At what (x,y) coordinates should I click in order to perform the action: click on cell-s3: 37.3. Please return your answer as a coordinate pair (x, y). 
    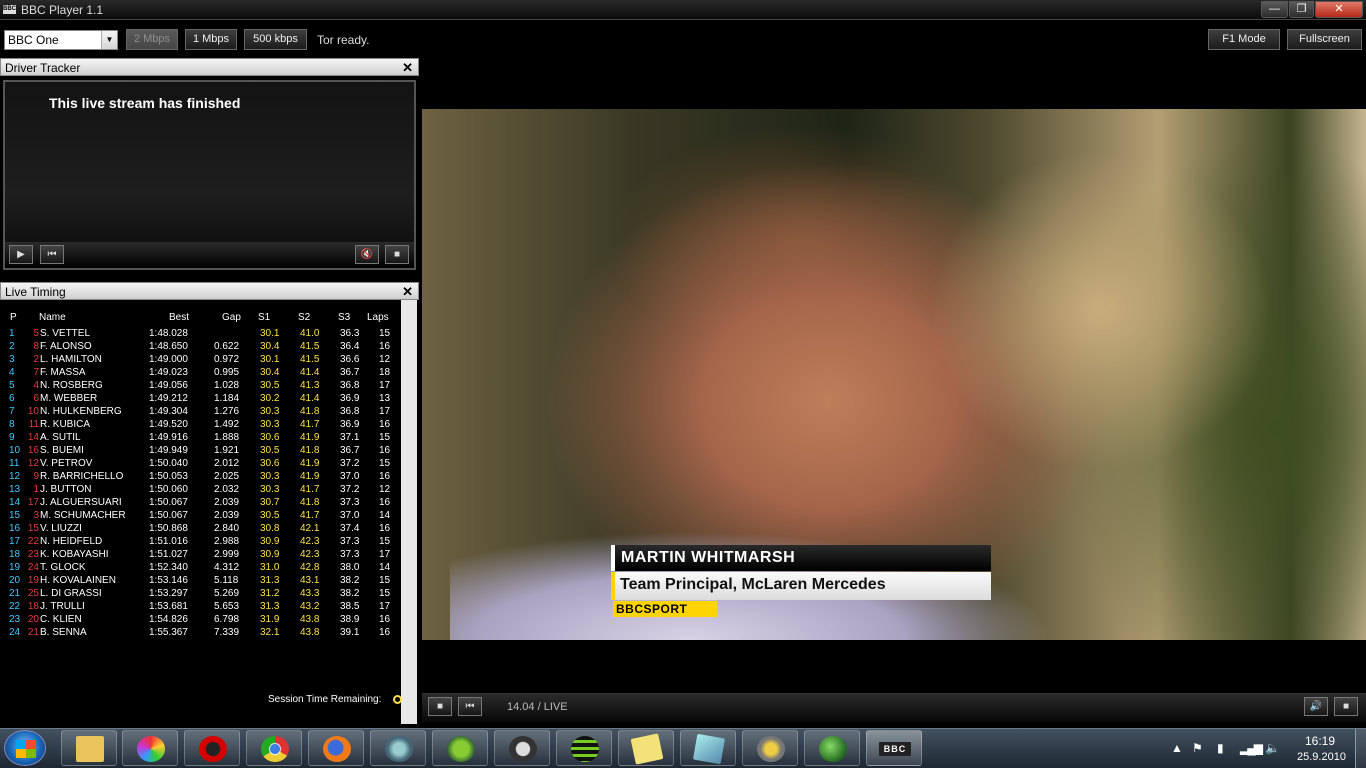
    Looking at the image, I should click on (350, 554).